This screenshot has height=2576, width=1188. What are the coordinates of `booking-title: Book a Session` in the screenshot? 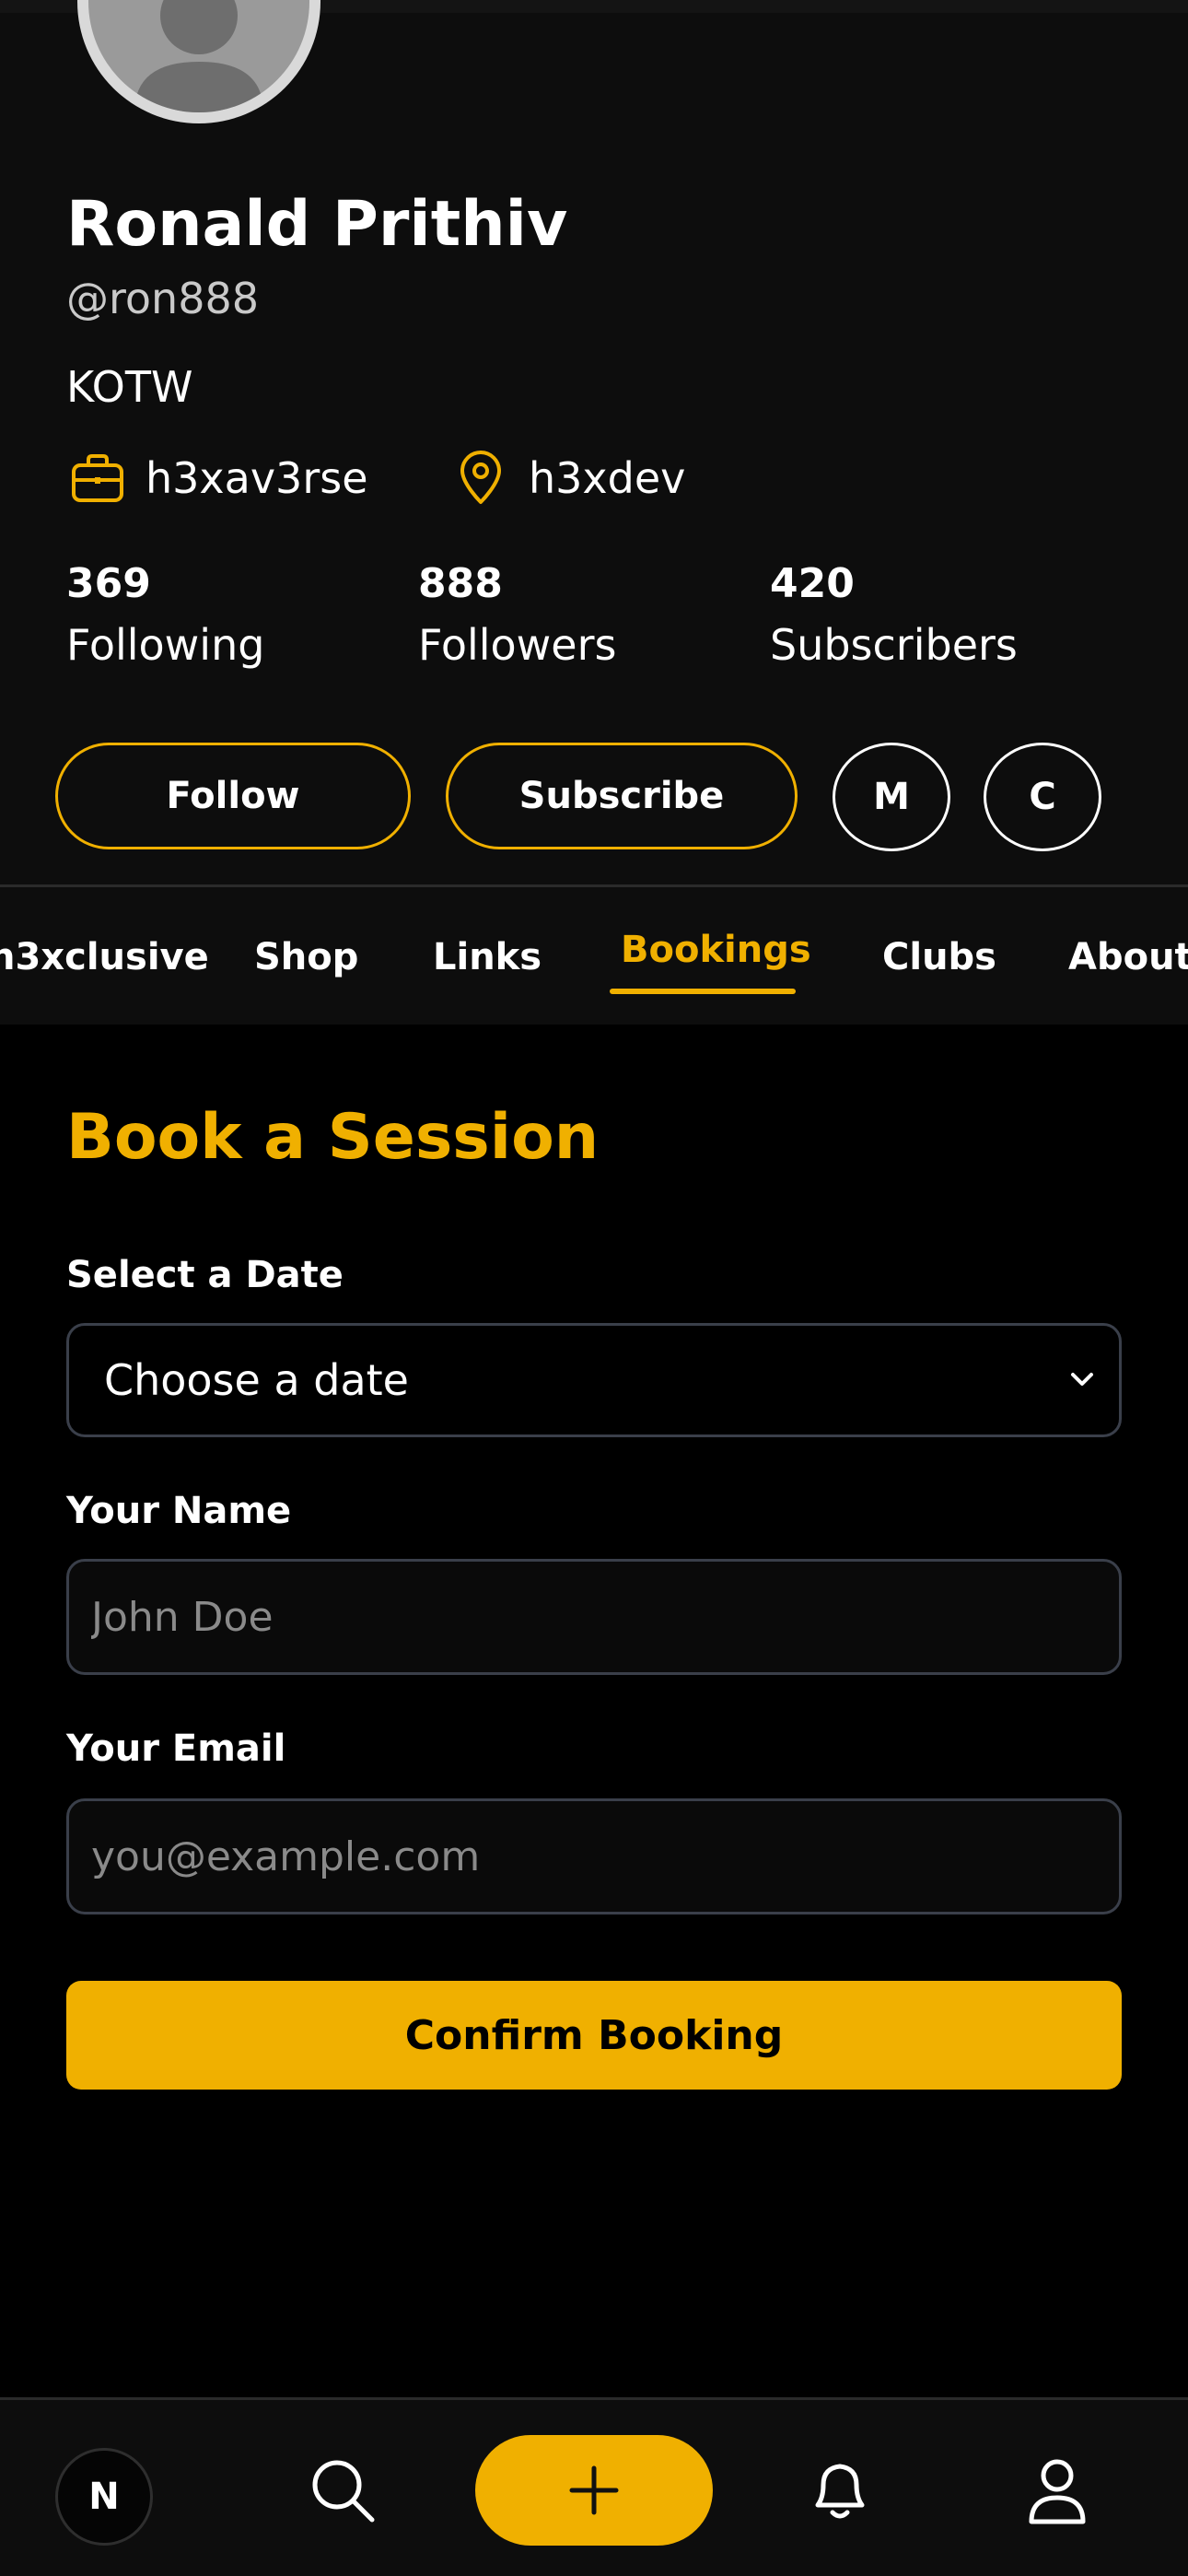 It's located at (333, 1137).